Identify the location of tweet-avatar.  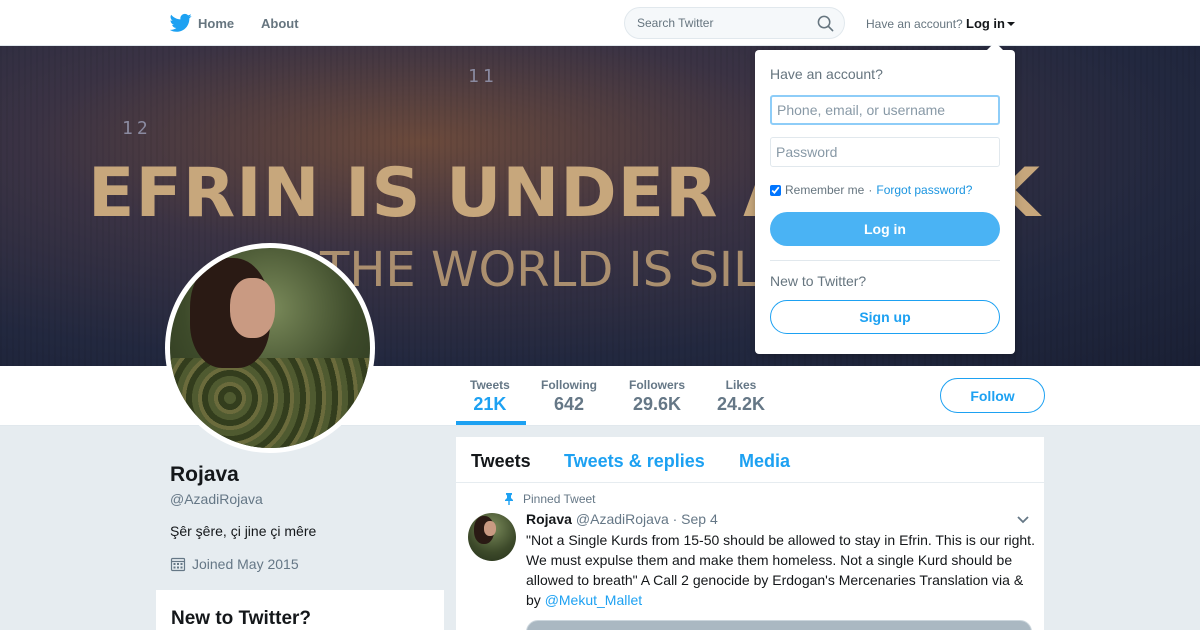
(492, 537).